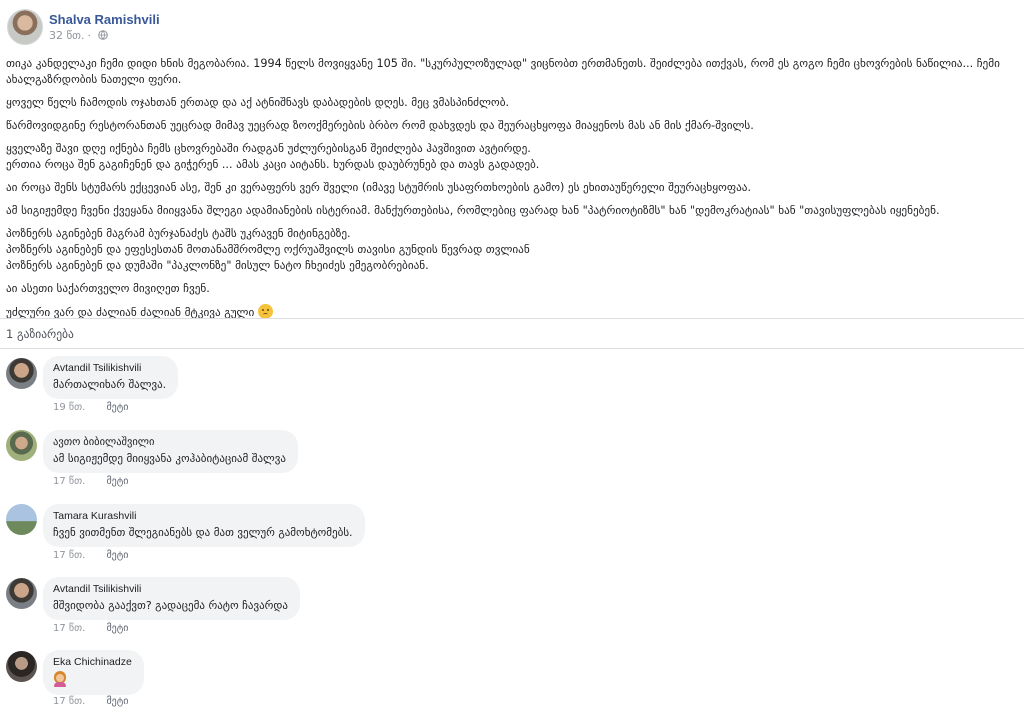 The height and width of the screenshot is (722, 1024). What do you see at coordinates (203, 516) in the screenshot?
I see `comment-author: Tamara Kurashvili` at bounding box center [203, 516].